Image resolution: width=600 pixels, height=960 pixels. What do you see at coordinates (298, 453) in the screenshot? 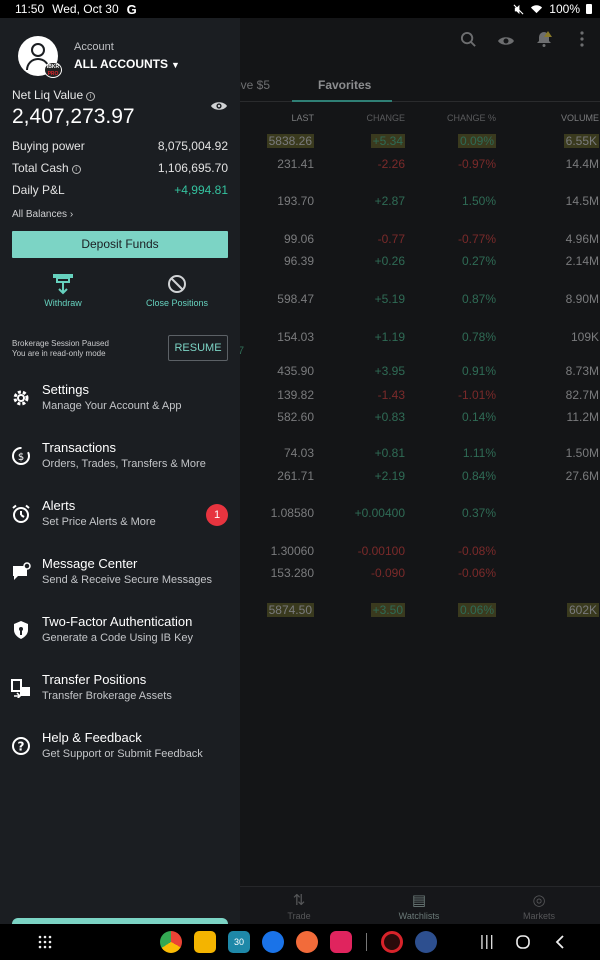
I see `cell-last: 74.03` at bounding box center [298, 453].